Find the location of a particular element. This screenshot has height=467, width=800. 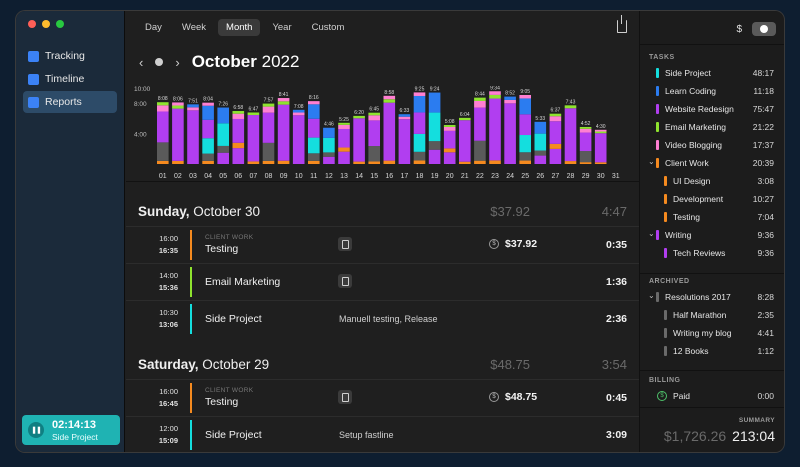

today-dot-icon is located at coordinates (159, 62).